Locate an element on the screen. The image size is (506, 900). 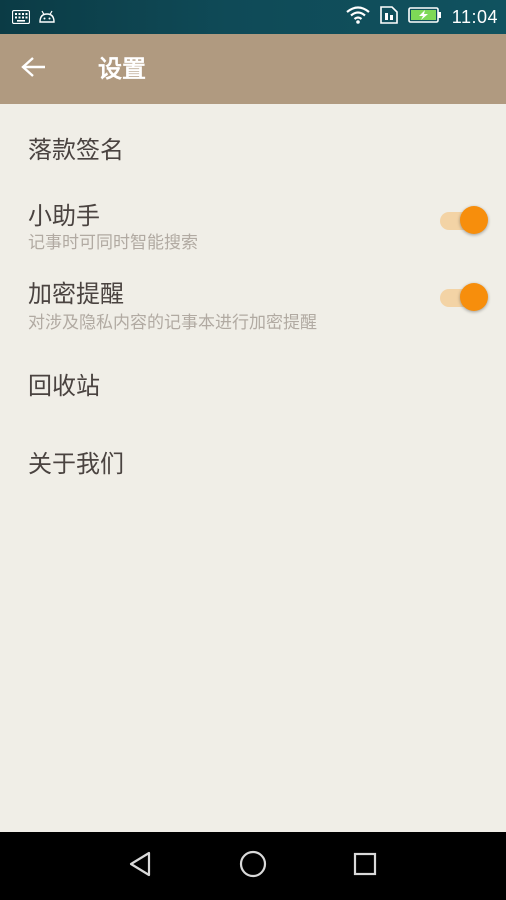
settings-item-recycle-bin: 回收站 is located at coordinates (253, 382).